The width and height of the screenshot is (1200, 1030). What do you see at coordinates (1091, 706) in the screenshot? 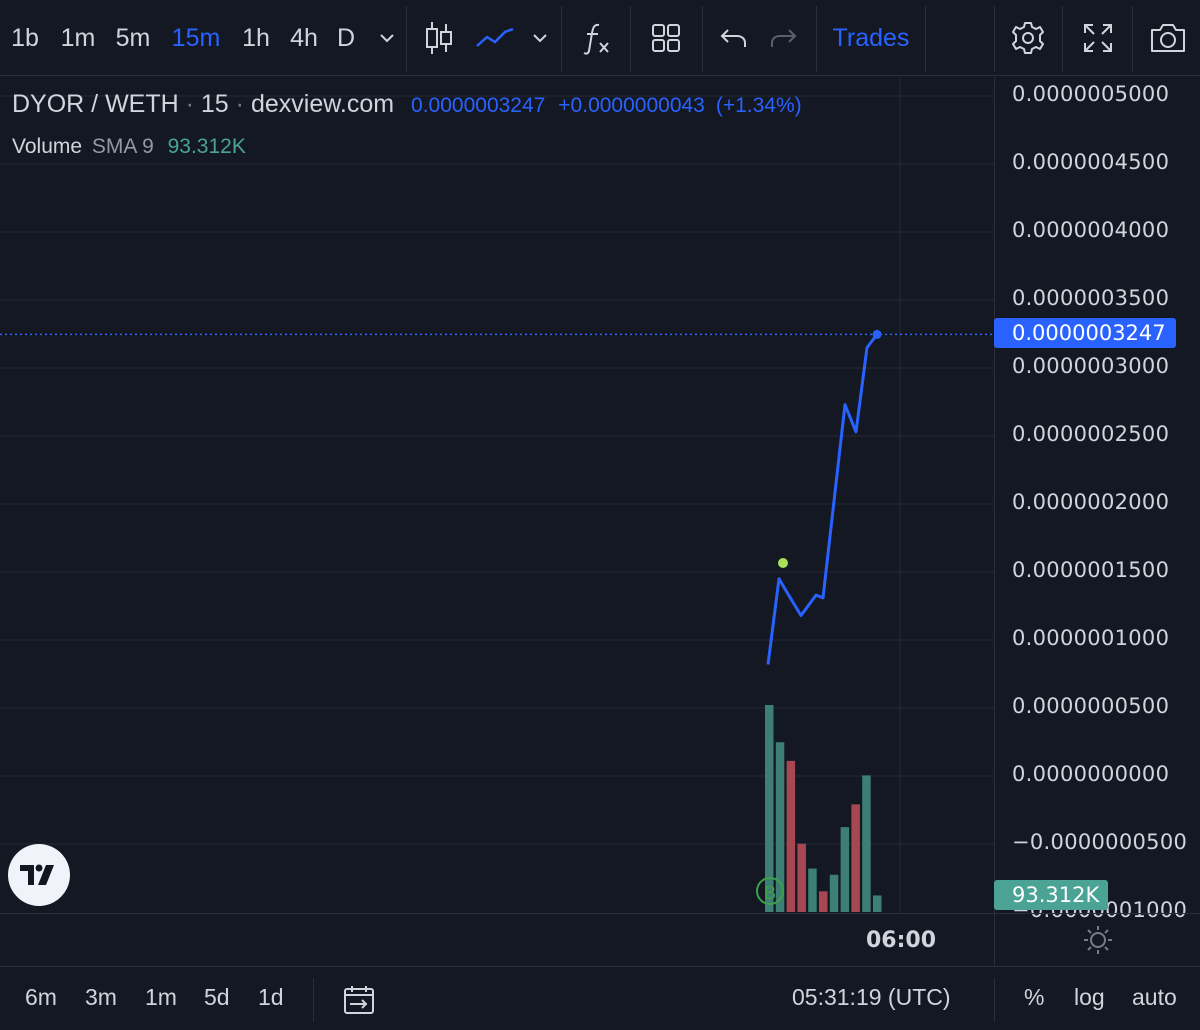
I see `price-tick-label: 0.0000000500` at bounding box center [1091, 706].